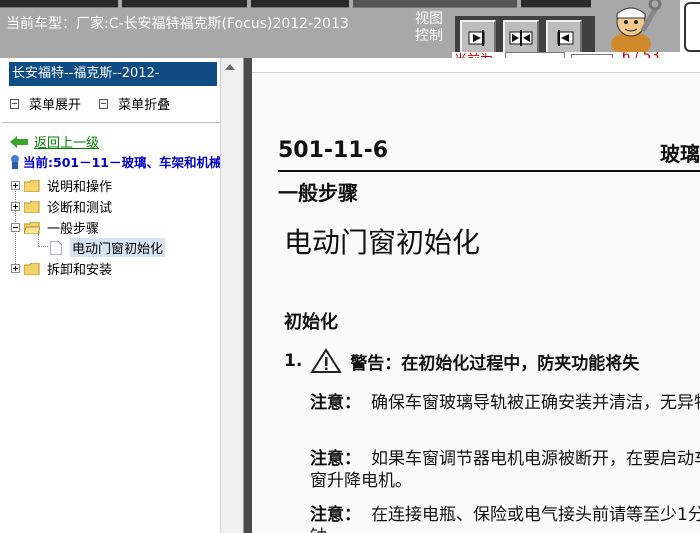 The width and height of the screenshot is (700, 533). What do you see at coordinates (680, 154) in the screenshot?
I see `document-right-header: 玻璃` at bounding box center [680, 154].